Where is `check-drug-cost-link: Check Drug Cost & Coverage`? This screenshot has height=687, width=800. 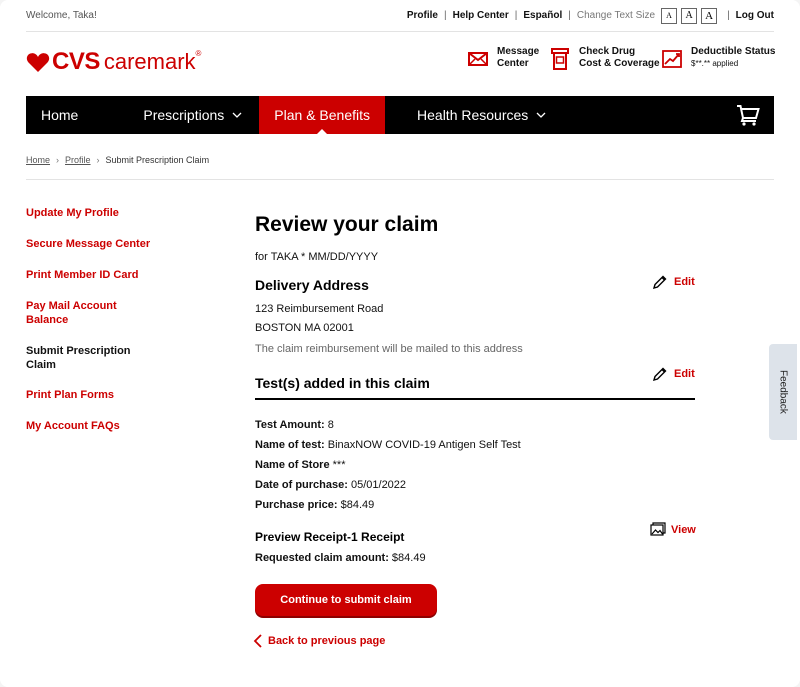 check-drug-cost-link: Check Drug Cost & Coverage is located at coordinates (604, 58).